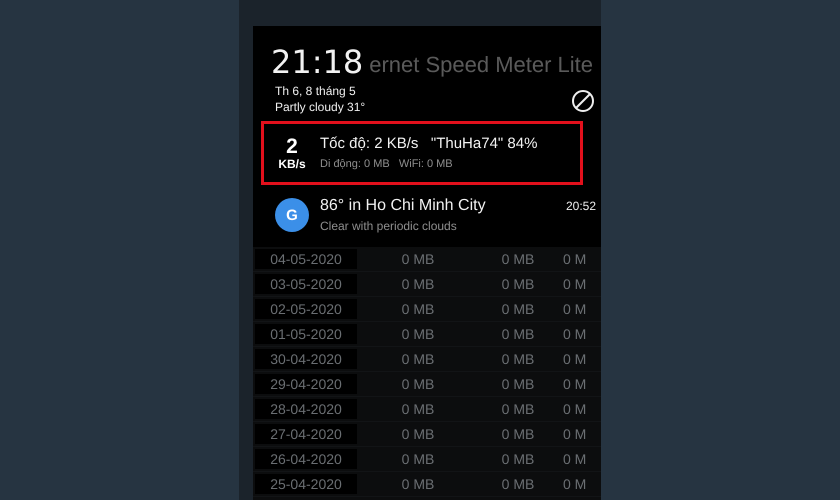  I want to click on date-text: Th 6, 8 tháng 5, so click(316, 91).